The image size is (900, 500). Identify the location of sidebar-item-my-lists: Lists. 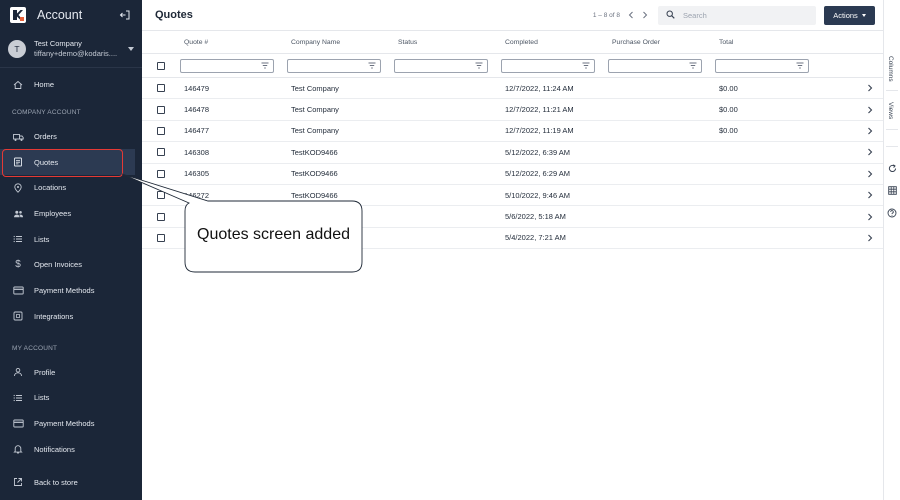
(67, 398).